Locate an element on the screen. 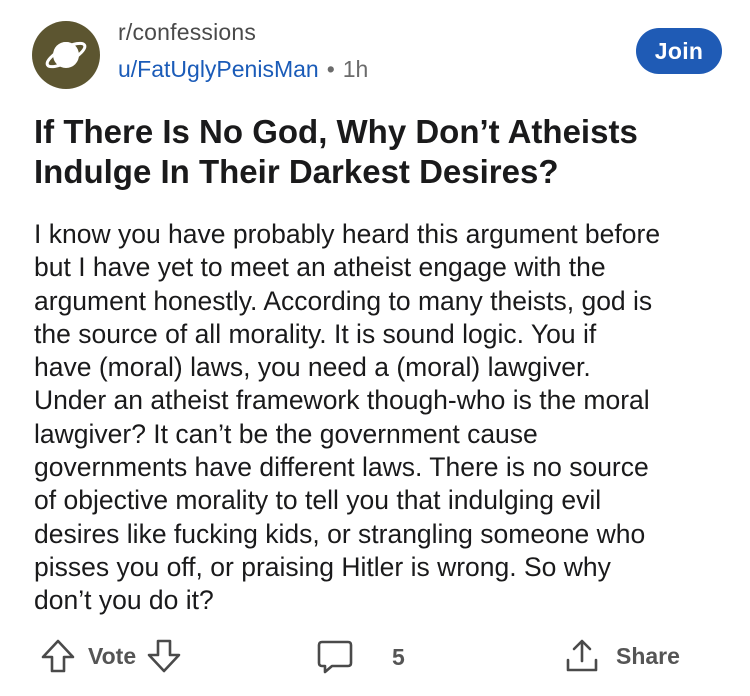 This screenshot has height=696, width=750. subreddit-name: r/confessions is located at coordinates (243, 32).